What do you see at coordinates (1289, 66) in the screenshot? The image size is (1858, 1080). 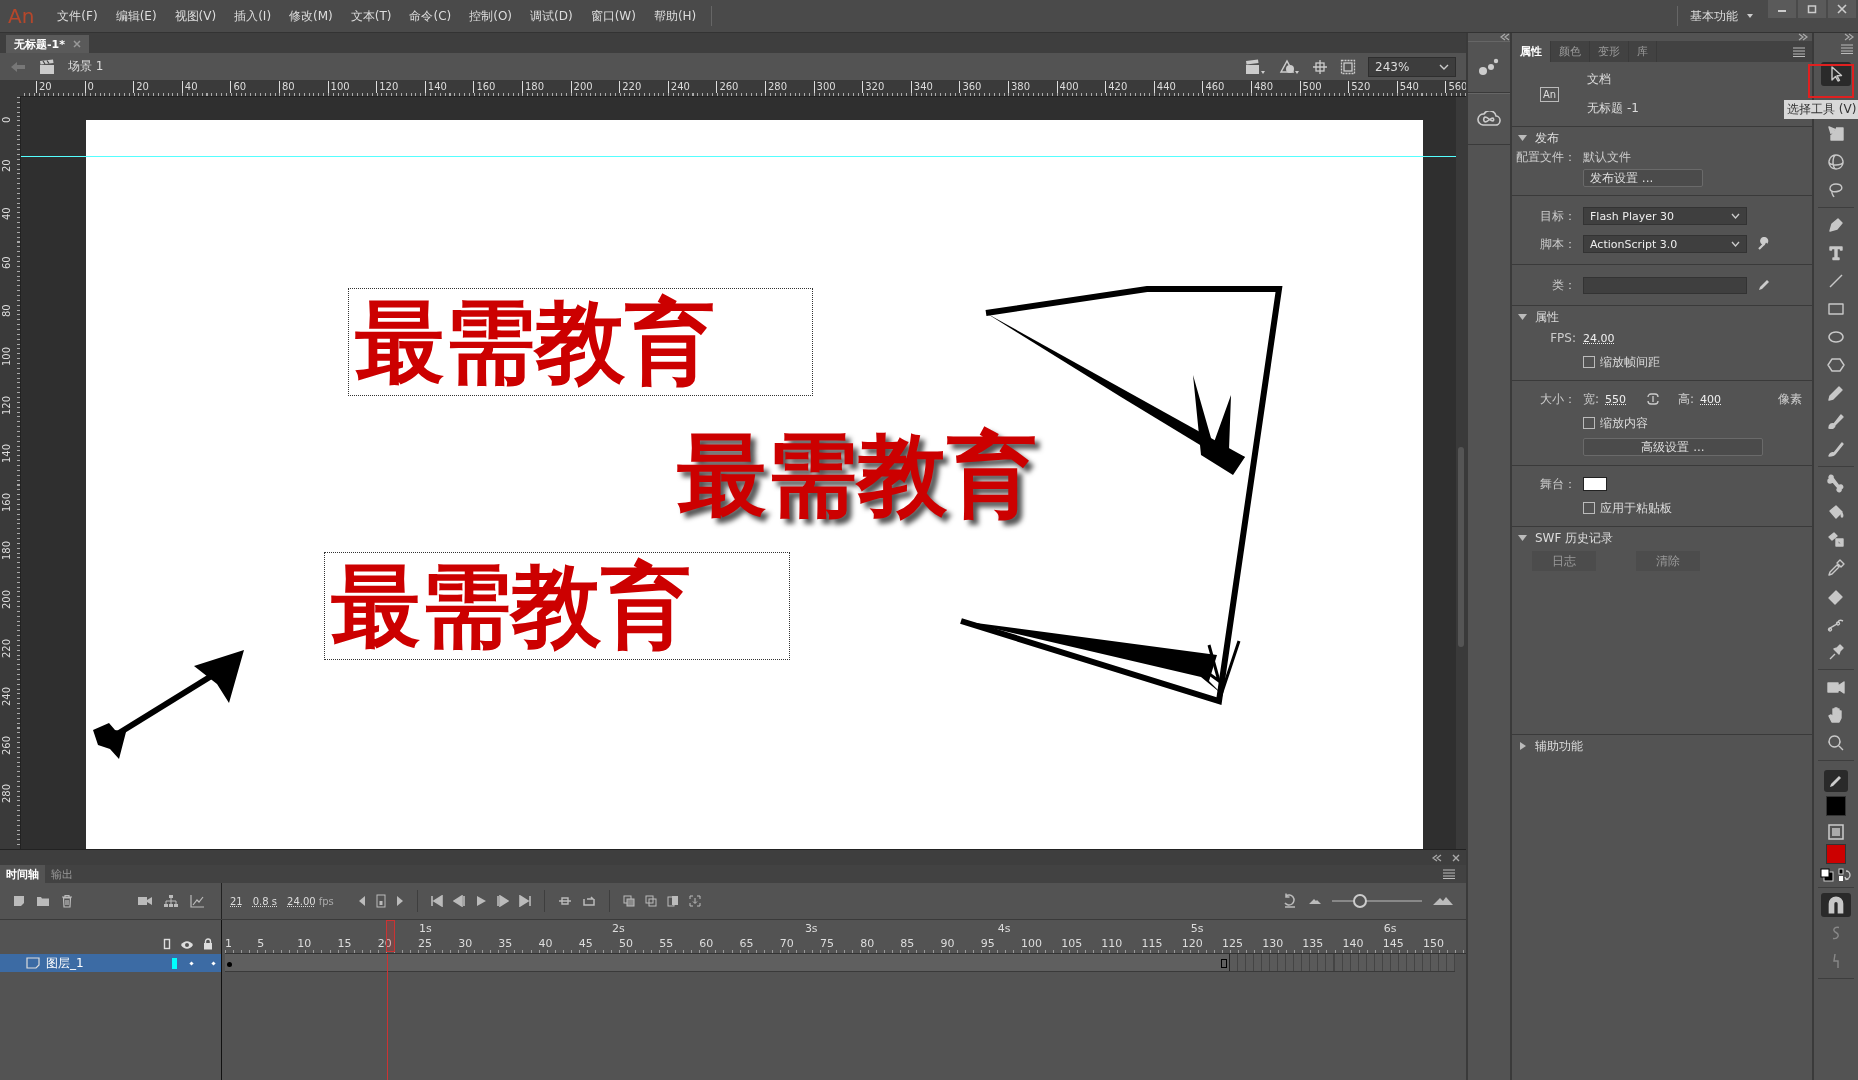 I see `shapes-icon` at bounding box center [1289, 66].